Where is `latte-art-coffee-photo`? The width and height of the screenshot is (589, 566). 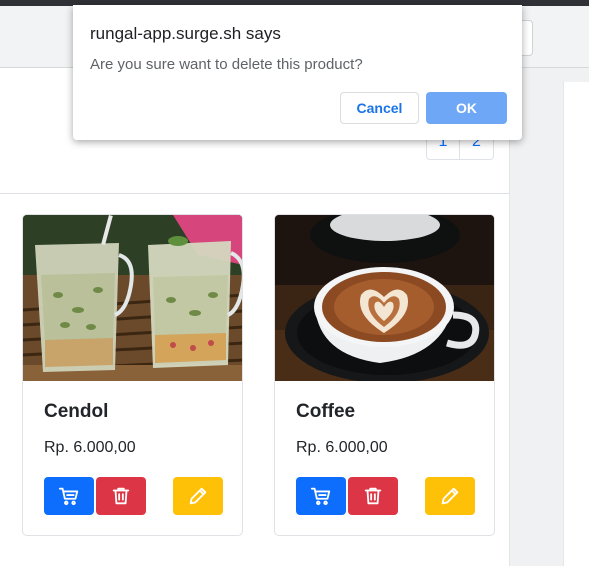
latte-art-coffee-photo is located at coordinates (384, 298).